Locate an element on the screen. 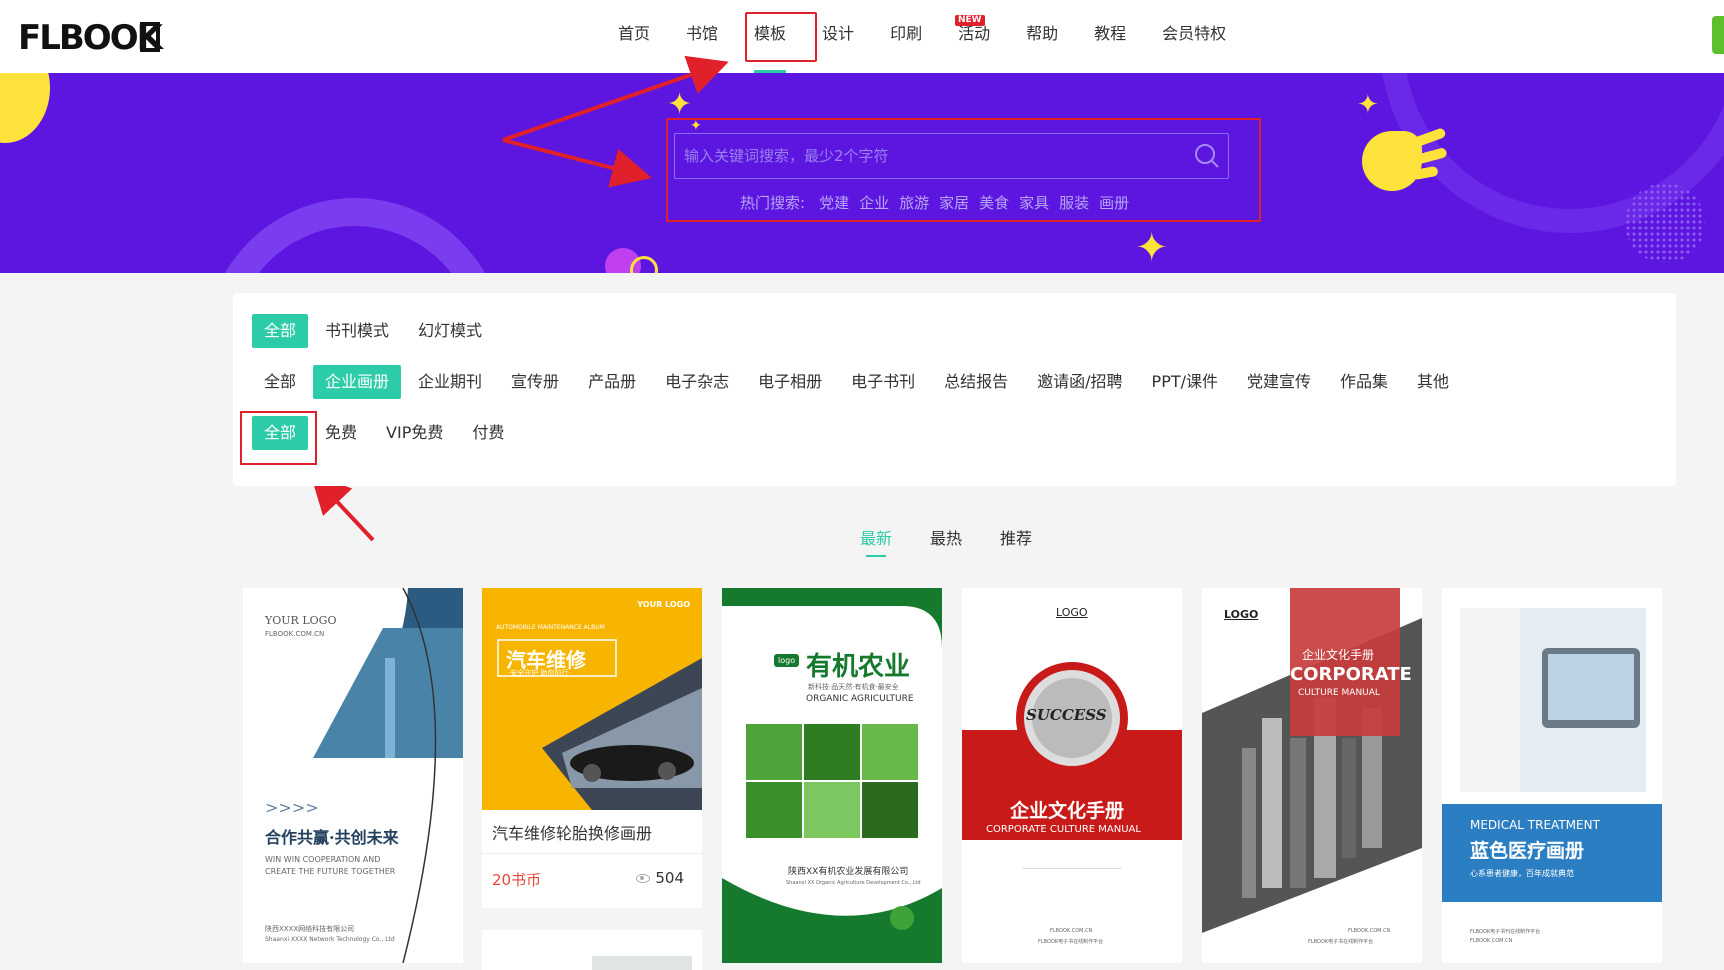 This screenshot has height=970, width=1724. card-cover-title: 企业文化手册 is located at coordinates (1067, 811).